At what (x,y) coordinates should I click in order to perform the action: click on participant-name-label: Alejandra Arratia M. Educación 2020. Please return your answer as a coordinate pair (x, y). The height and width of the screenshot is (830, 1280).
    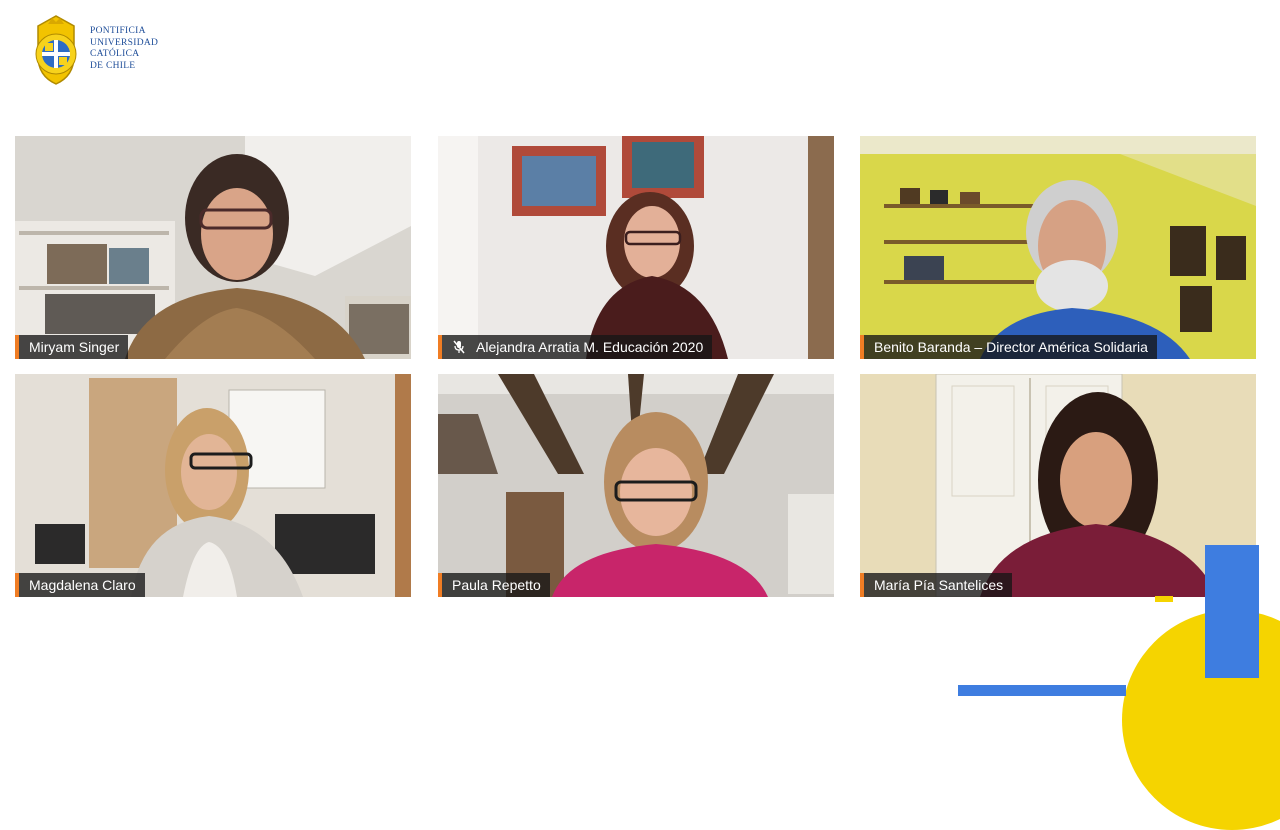
    Looking at the image, I should click on (575, 347).